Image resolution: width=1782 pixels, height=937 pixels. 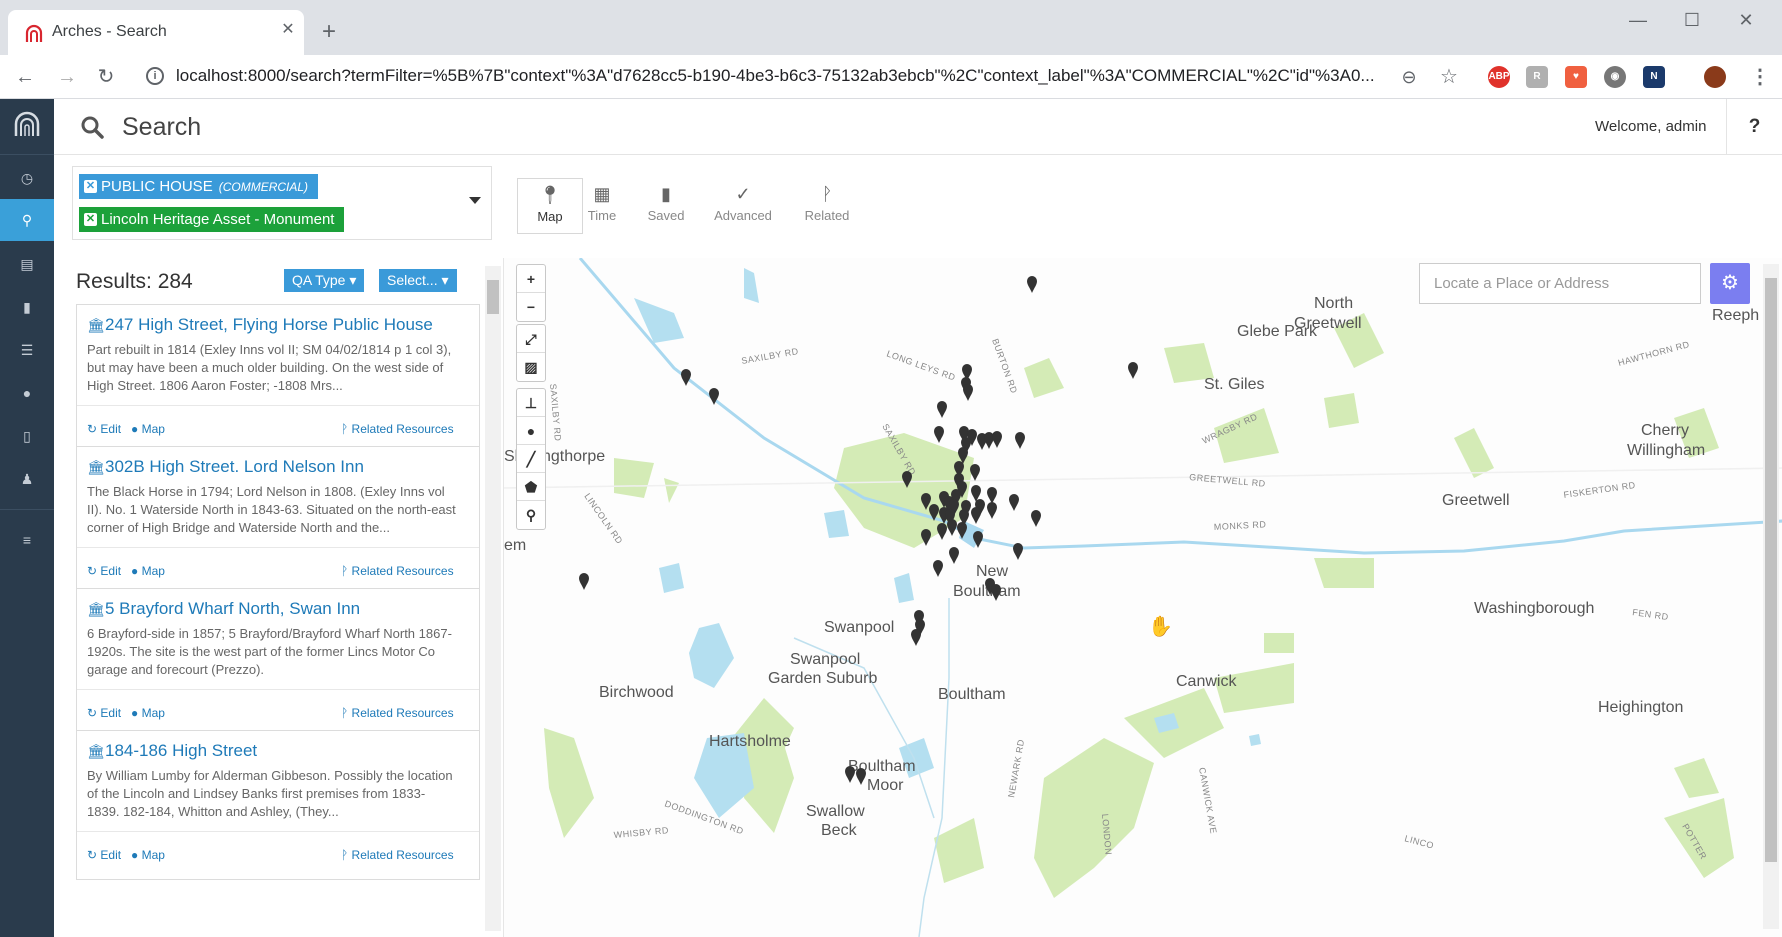 What do you see at coordinates (531, 403) in the screenshot?
I see `pin-icon: ⊥` at bounding box center [531, 403].